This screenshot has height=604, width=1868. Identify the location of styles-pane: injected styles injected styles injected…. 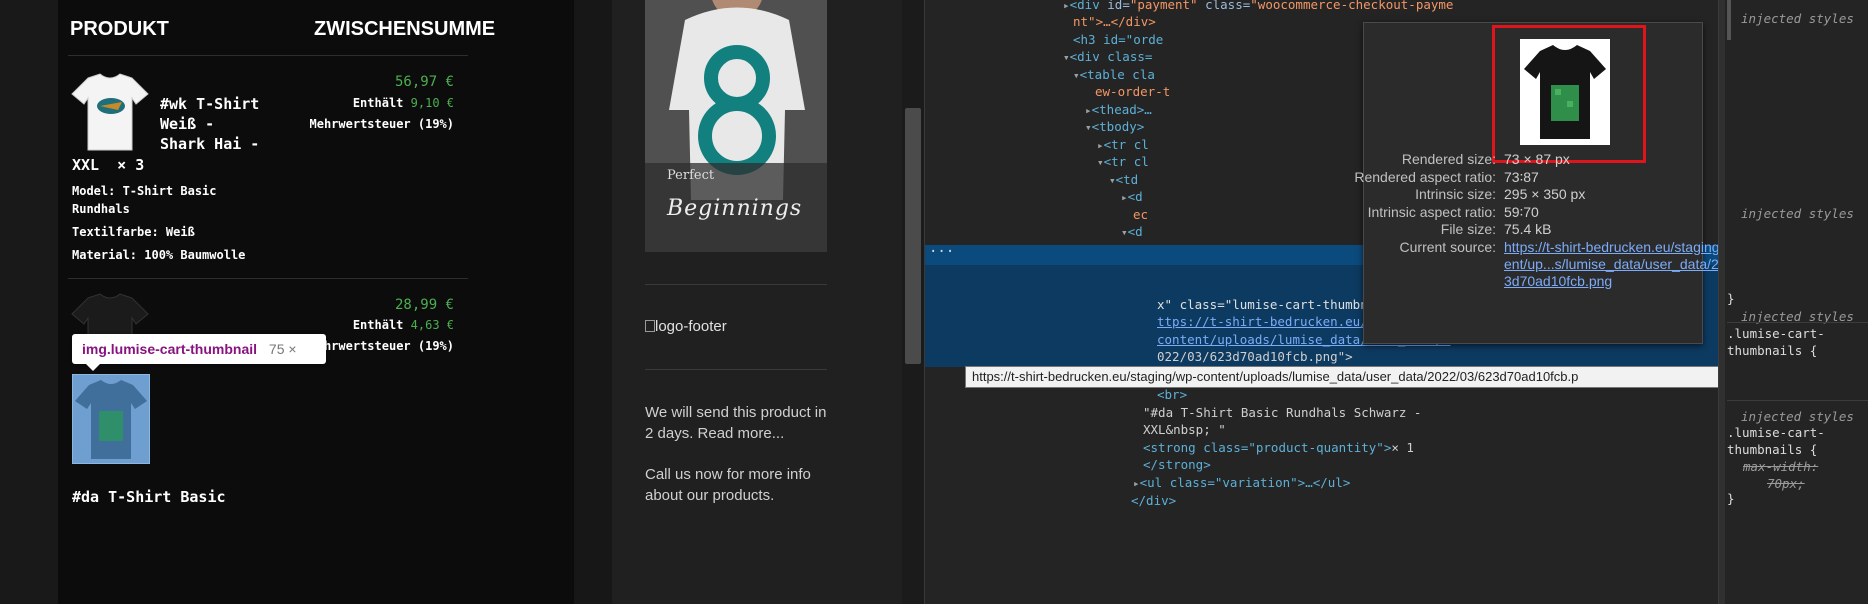
(1793, 302).